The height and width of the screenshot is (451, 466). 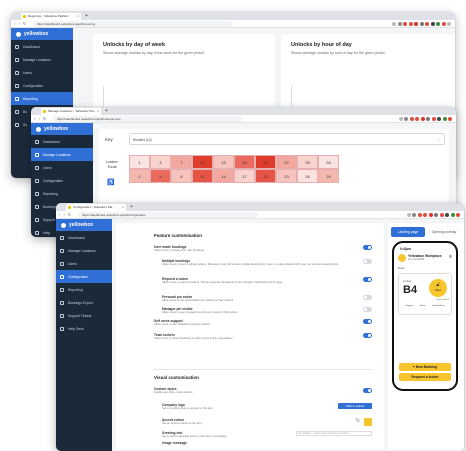 What do you see at coordinates (63, 225) in the screenshot?
I see `yellowbox-logo` at bounding box center [63, 225].